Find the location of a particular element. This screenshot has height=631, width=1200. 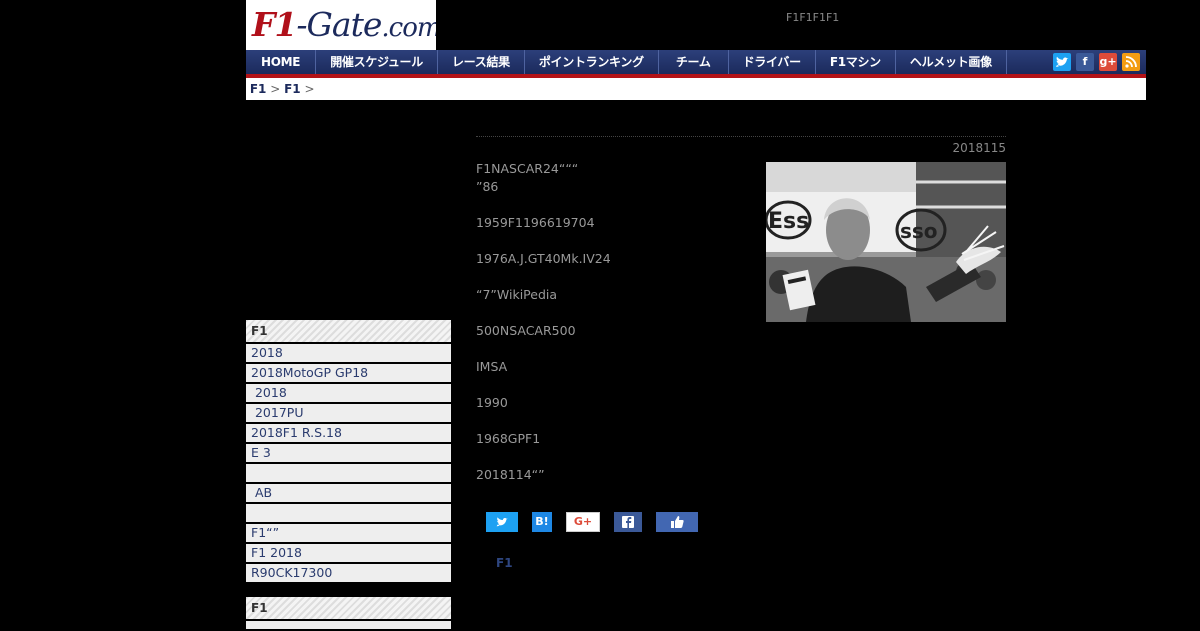

share-buttons: B! G+ is located at coordinates (599, 522).